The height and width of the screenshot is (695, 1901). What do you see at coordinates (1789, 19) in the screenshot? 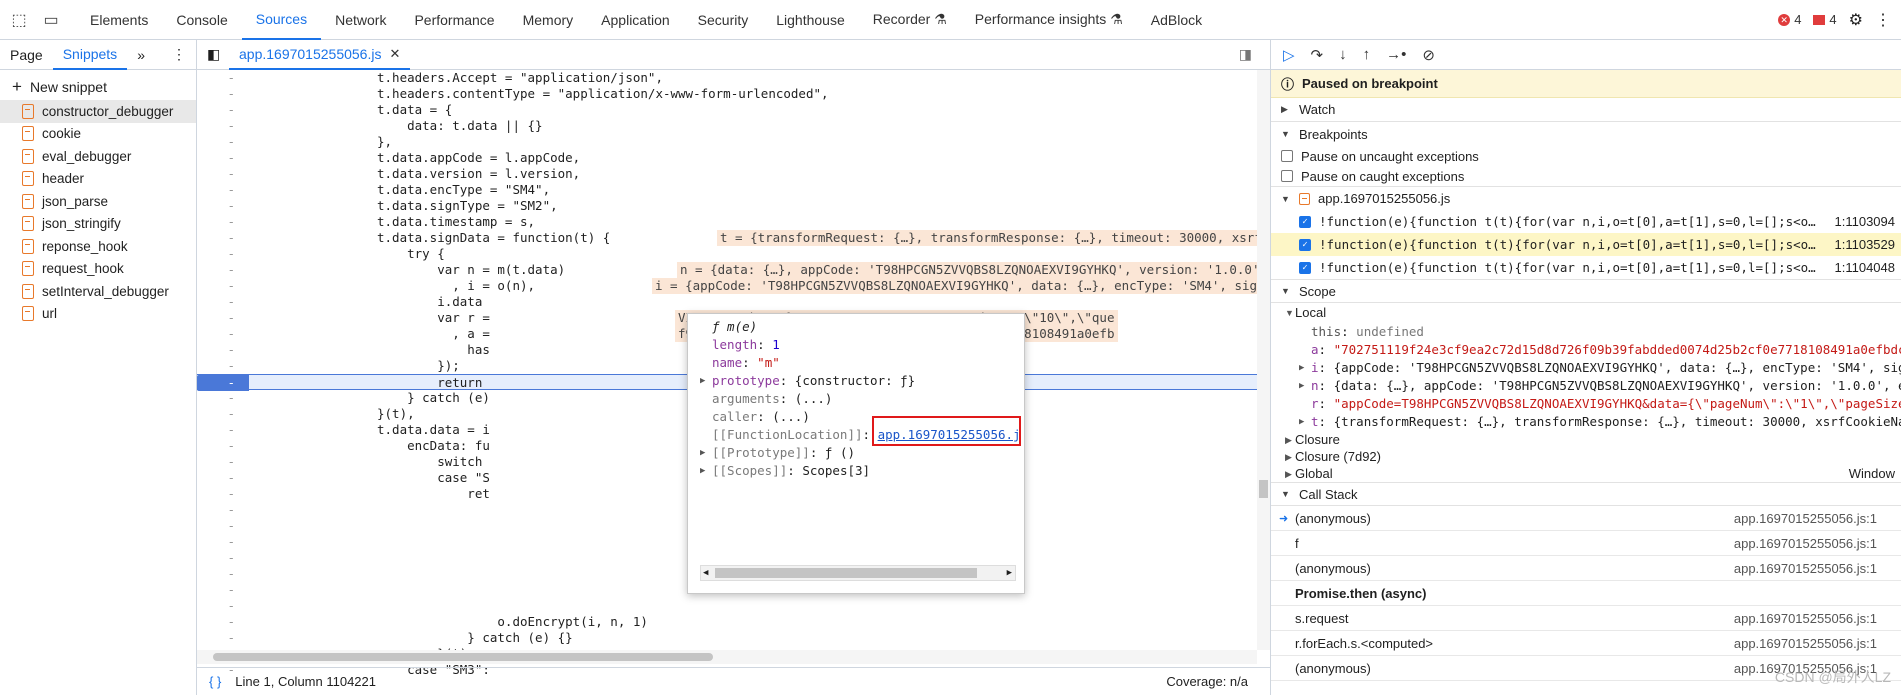
I see `errors-badge: ✕ 4` at bounding box center [1789, 19].